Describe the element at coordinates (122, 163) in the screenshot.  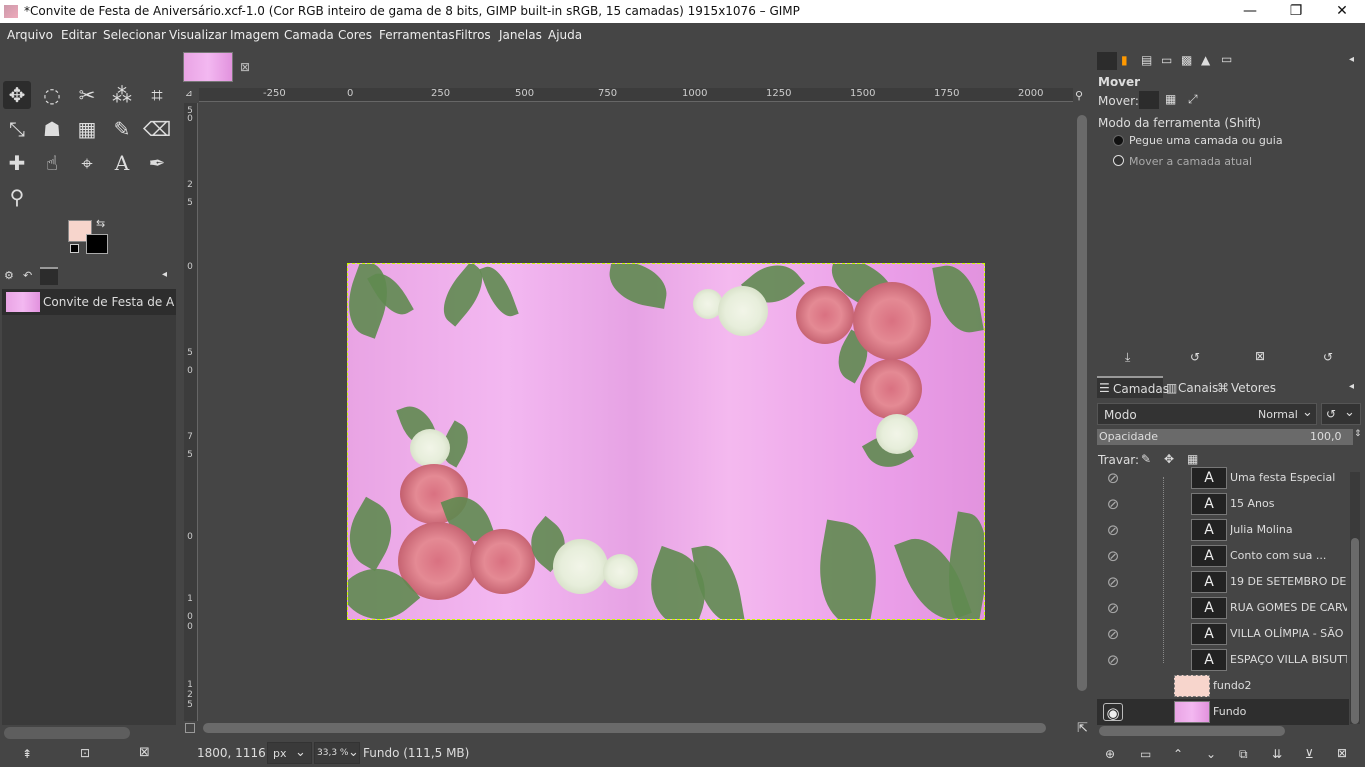
I see `text-tool-icon: A` at that location.